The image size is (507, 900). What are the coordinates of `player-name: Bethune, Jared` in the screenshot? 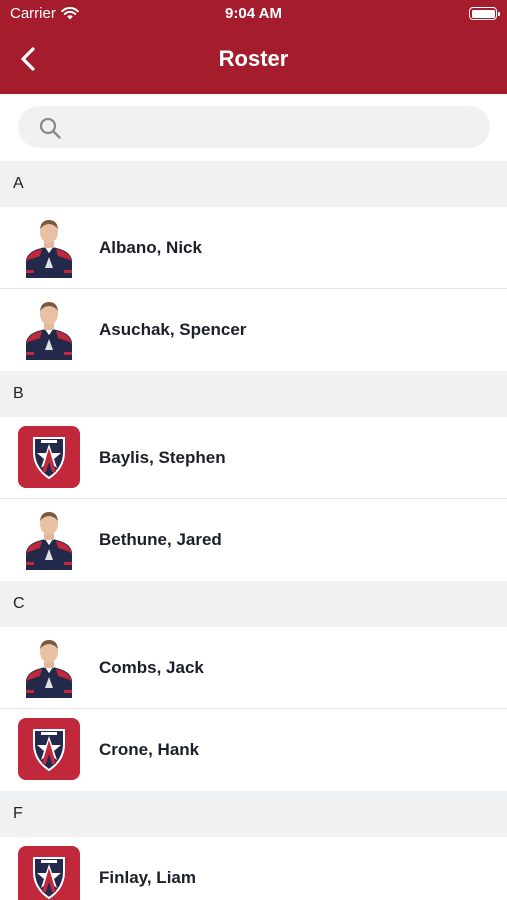 It's located at (160, 539).